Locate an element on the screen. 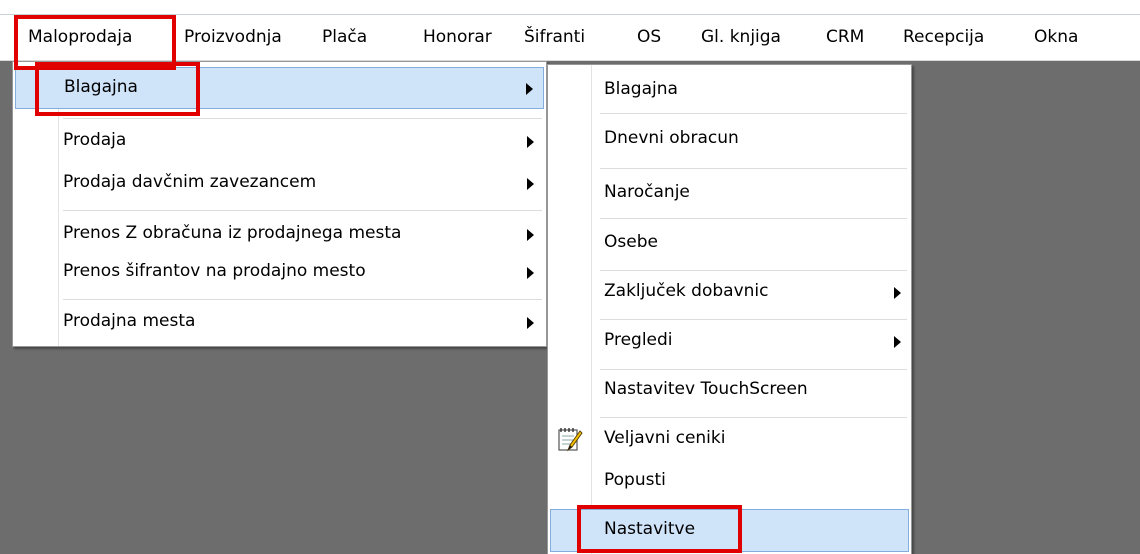 The width and height of the screenshot is (1140, 554). menu-item-label: Dnevni obracun is located at coordinates (671, 138).